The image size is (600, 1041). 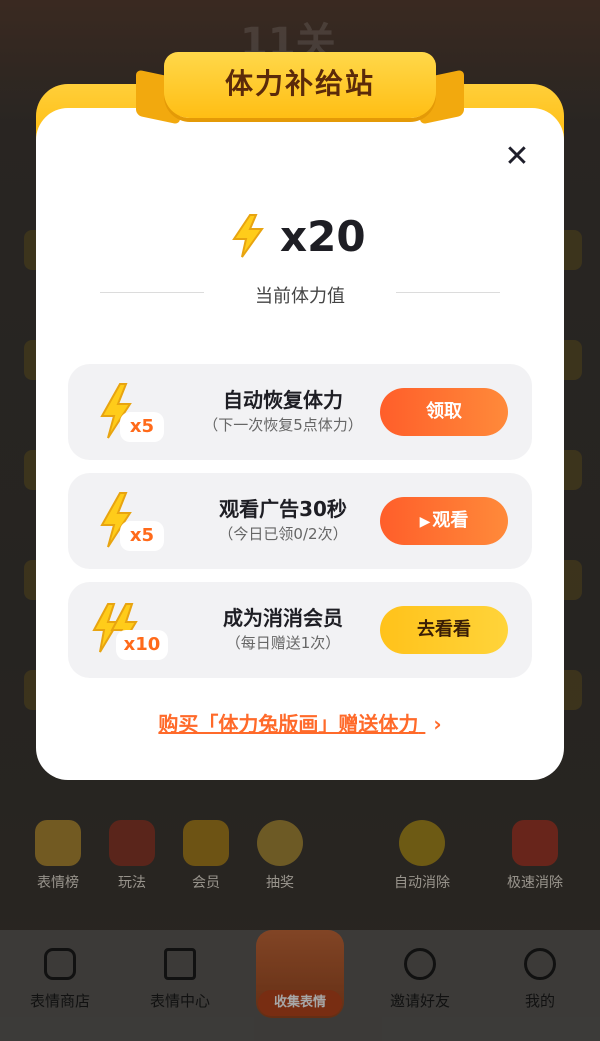 What do you see at coordinates (300, 296) in the screenshot?
I see `energy-label: 当前体力值` at bounding box center [300, 296].